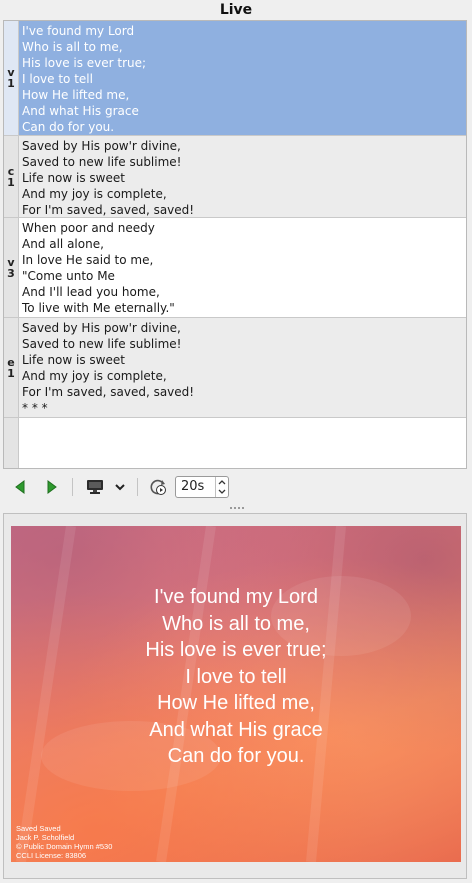 The image size is (472, 883). Describe the element at coordinates (88, 228) in the screenshot. I see `slide-line: When poor and needy` at that location.